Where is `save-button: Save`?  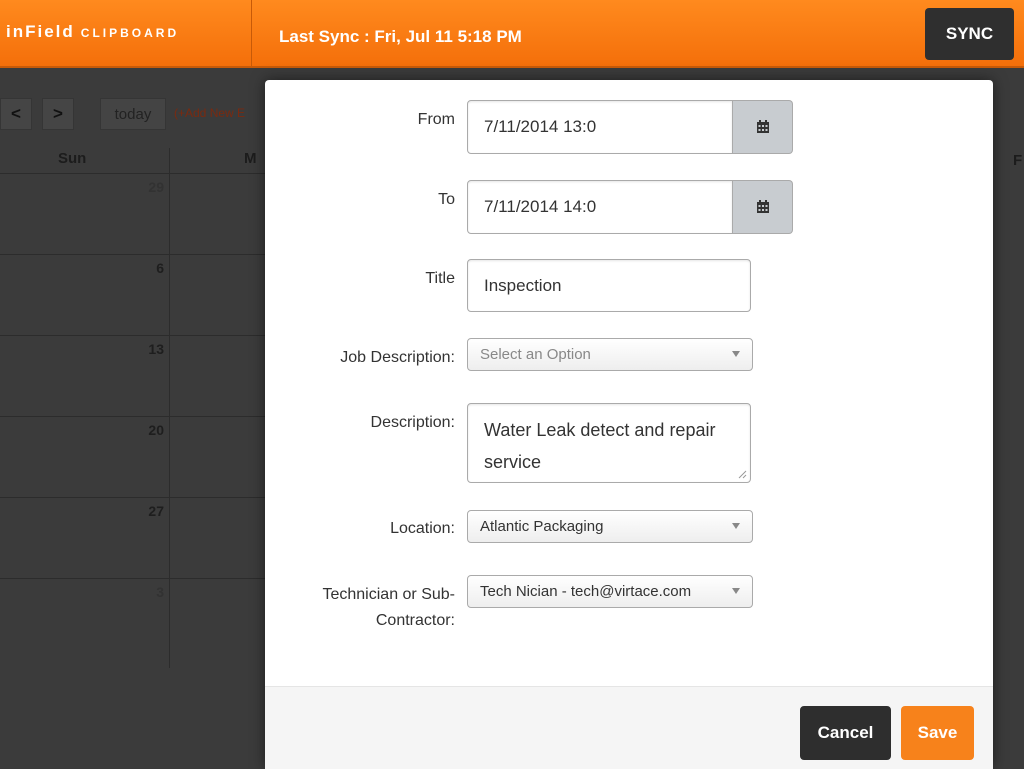
save-button: Save is located at coordinates (937, 733).